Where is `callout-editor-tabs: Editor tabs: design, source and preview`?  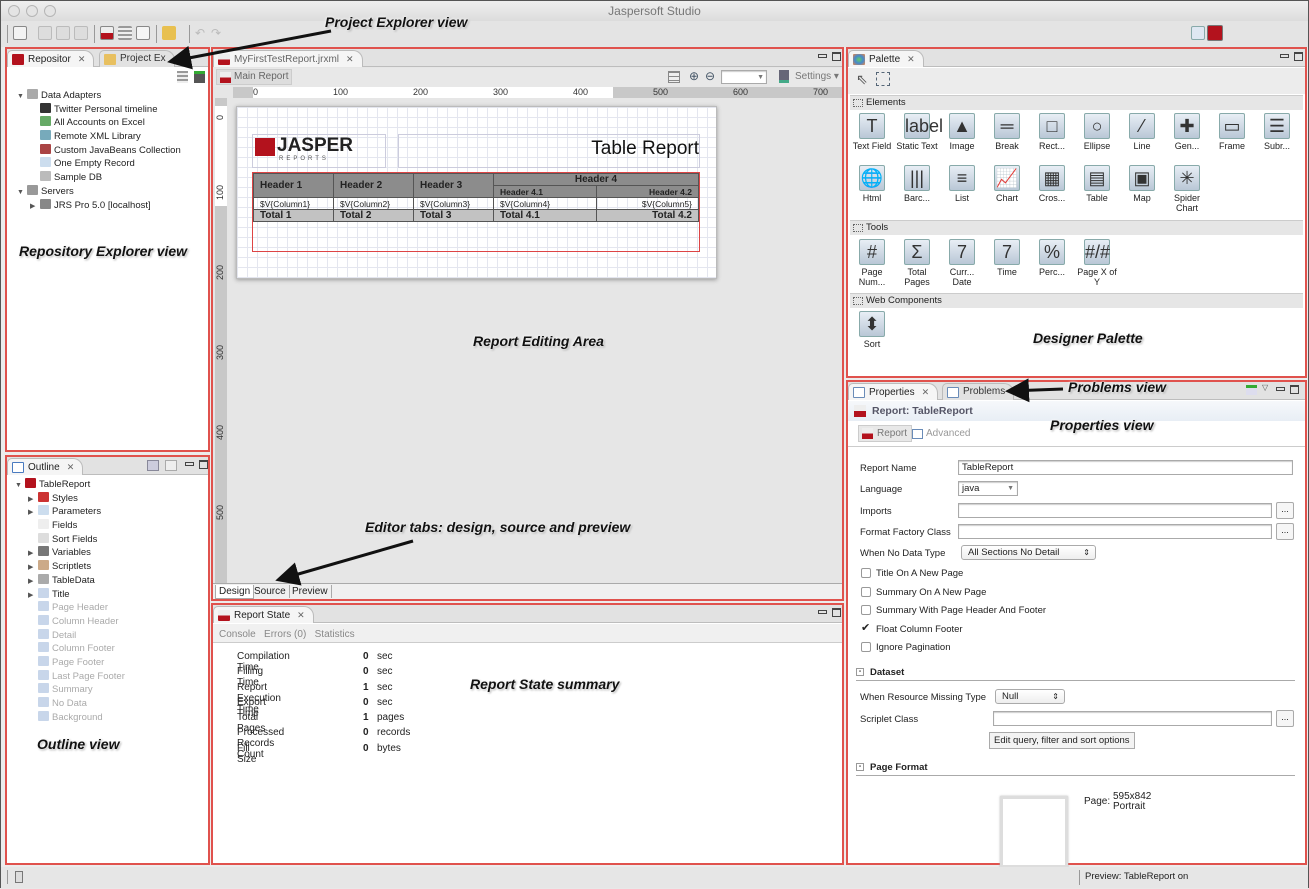 callout-editor-tabs: Editor tabs: design, source and preview is located at coordinates (498, 527).